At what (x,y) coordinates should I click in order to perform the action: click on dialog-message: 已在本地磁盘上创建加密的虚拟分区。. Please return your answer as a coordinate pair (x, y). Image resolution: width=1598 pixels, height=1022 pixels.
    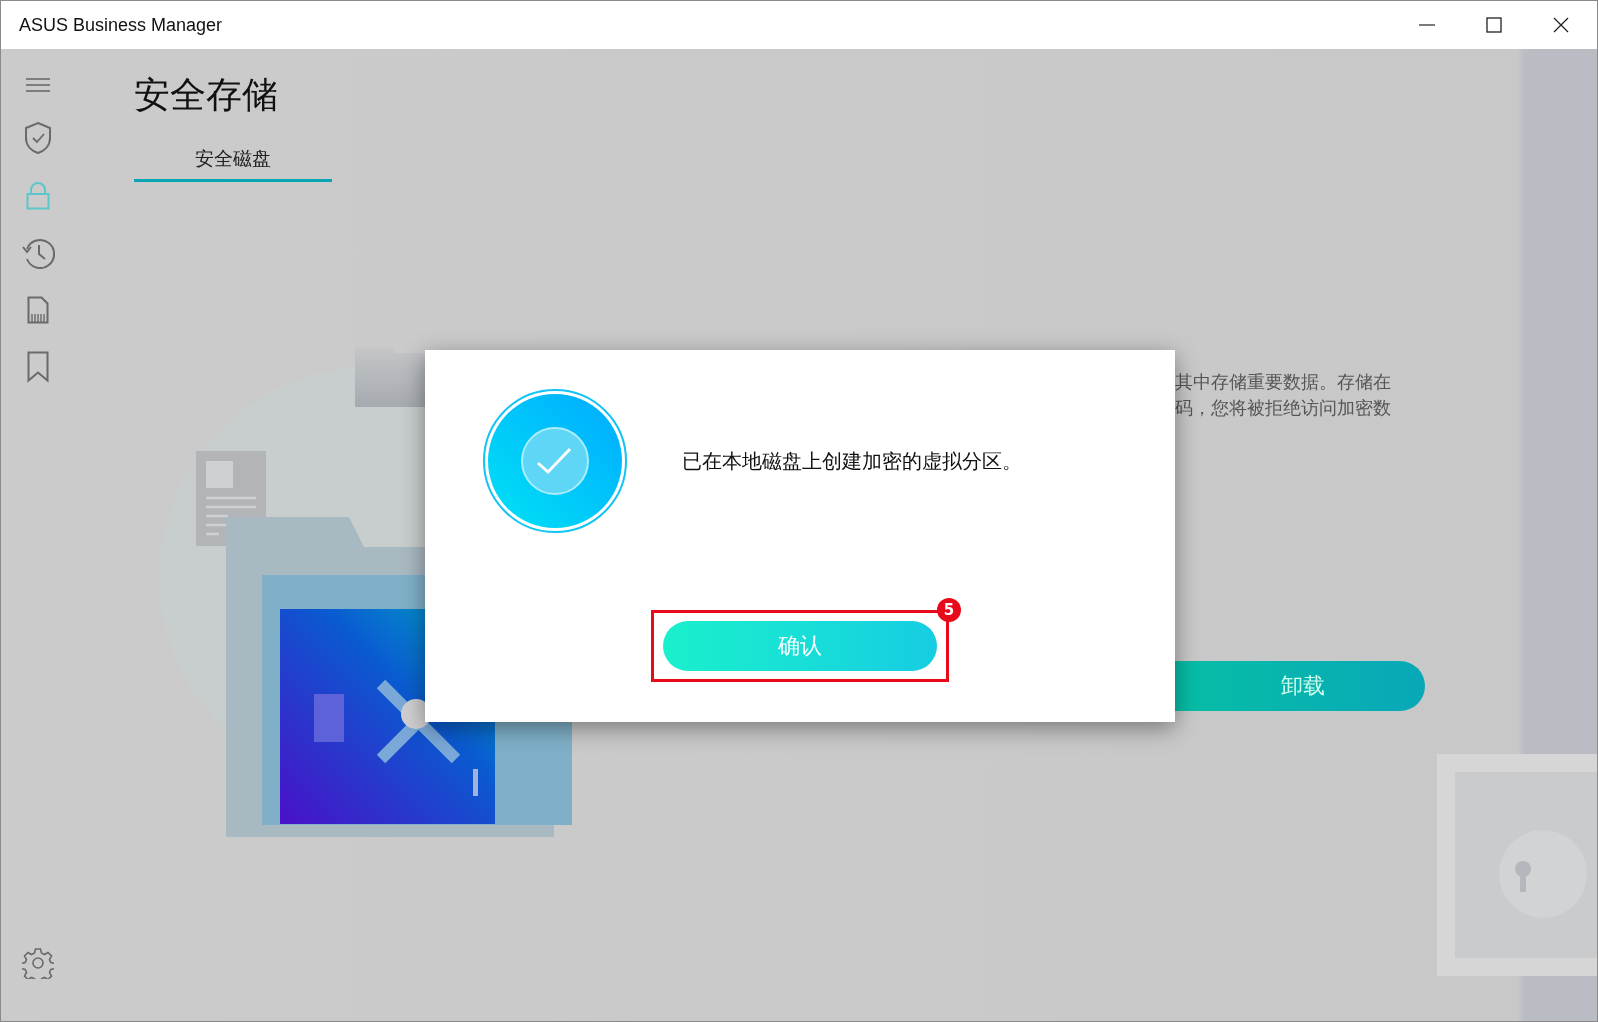
    Looking at the image, I should click on (852, 461).